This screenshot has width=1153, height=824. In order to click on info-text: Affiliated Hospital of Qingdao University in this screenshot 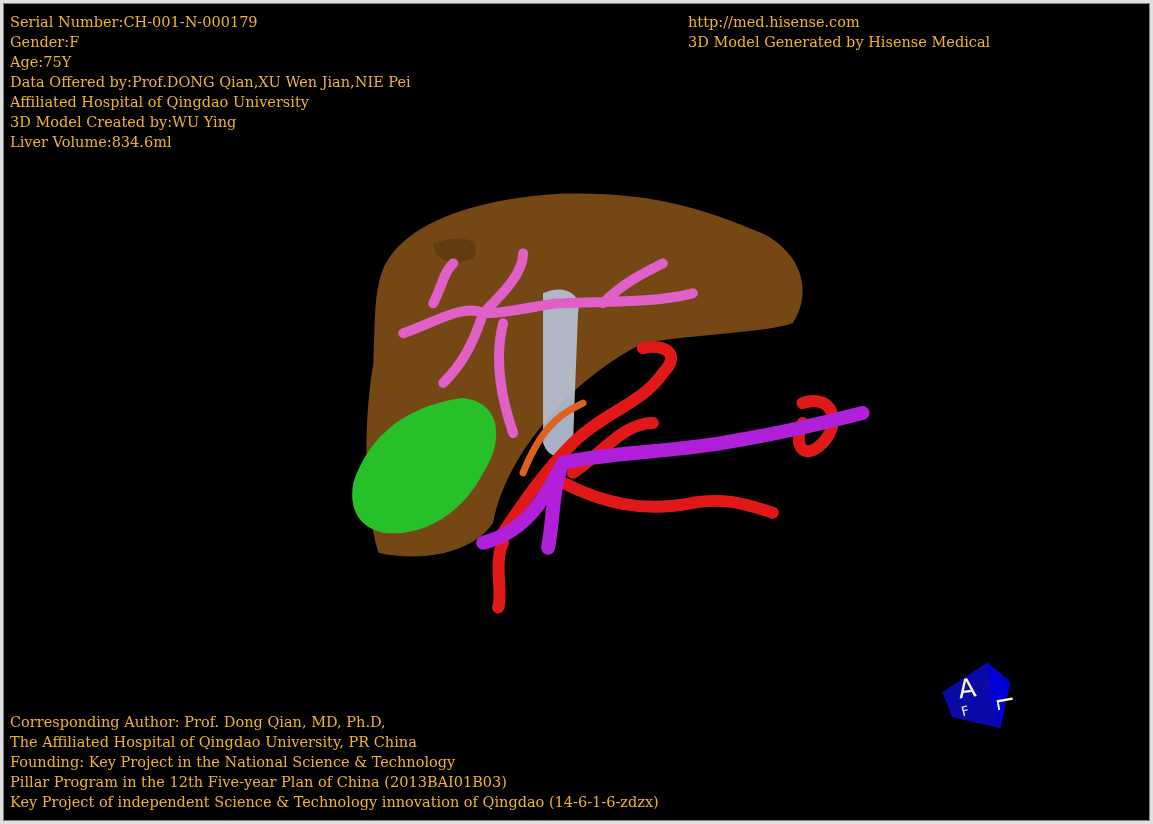, I will do `click(159, 102)`.